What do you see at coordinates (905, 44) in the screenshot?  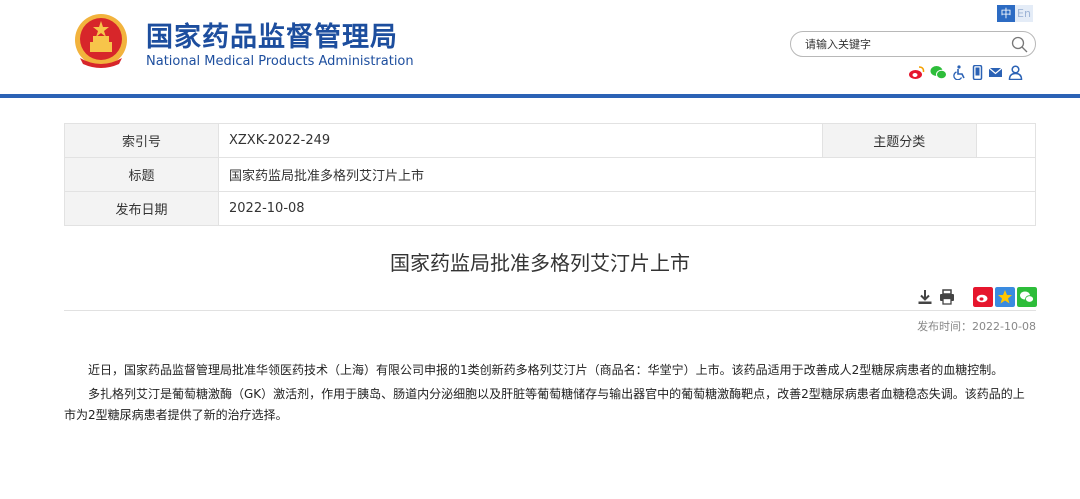 I see `search-input` at bounding box center [905, 44].